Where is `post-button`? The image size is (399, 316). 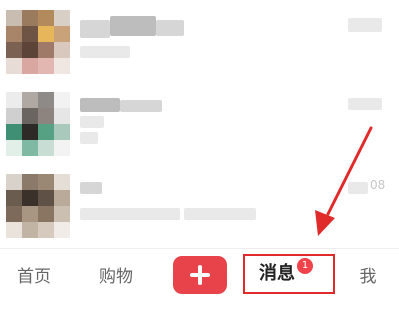 post-button is located at coordinates (200, 275).